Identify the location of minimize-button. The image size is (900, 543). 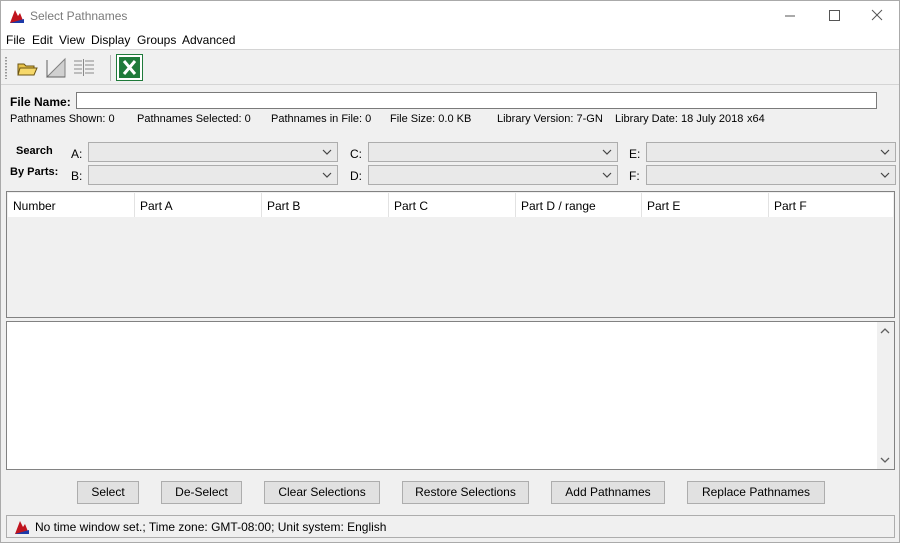
(790, 16).